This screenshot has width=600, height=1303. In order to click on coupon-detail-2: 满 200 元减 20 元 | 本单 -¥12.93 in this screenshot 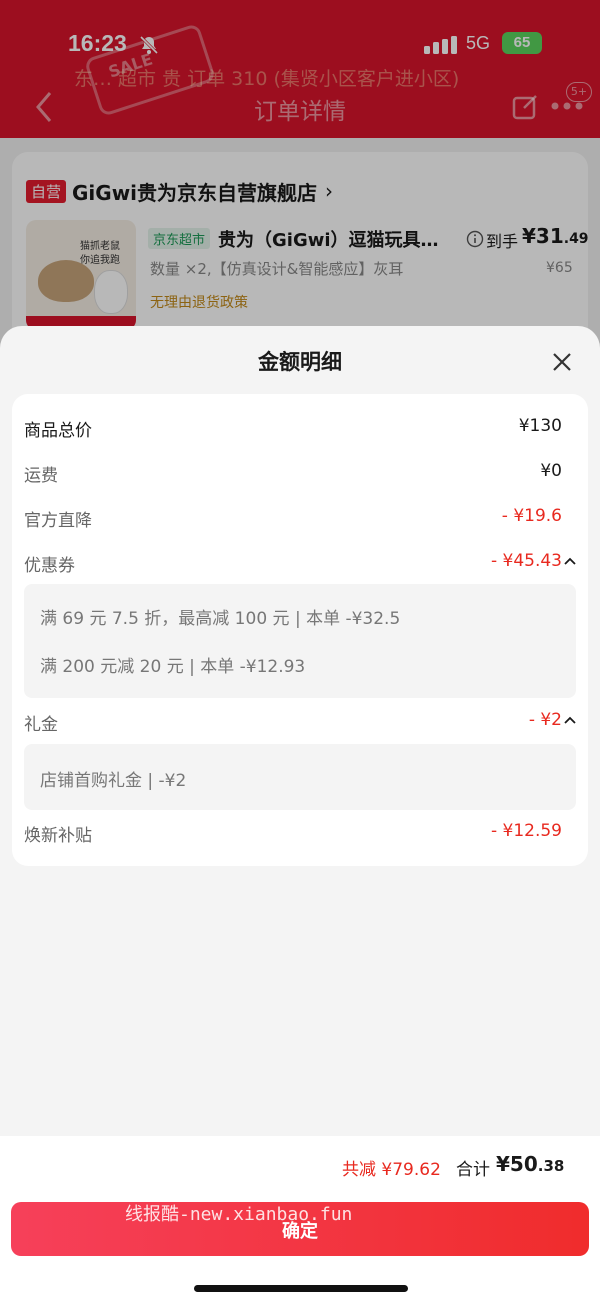, I will do `click(173, 667)`.